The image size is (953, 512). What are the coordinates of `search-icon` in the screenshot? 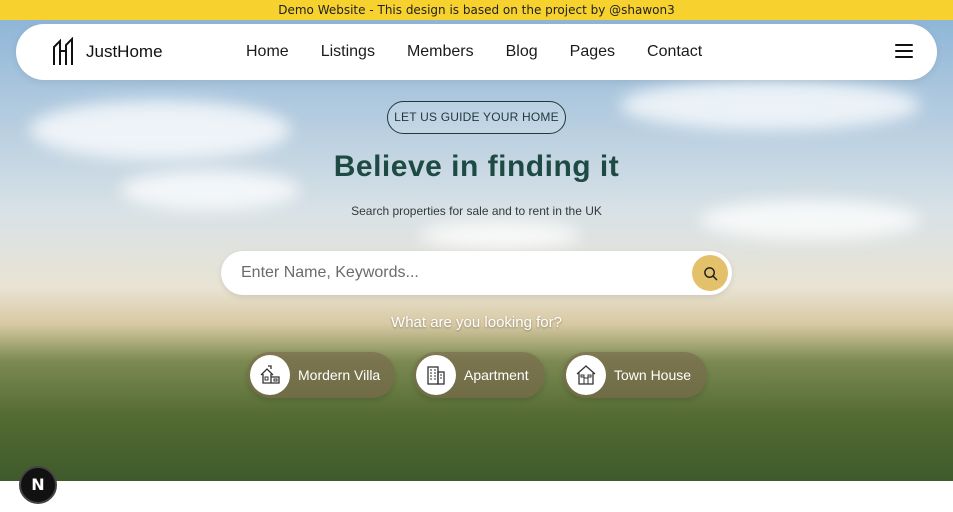 It's located at (710, 273).